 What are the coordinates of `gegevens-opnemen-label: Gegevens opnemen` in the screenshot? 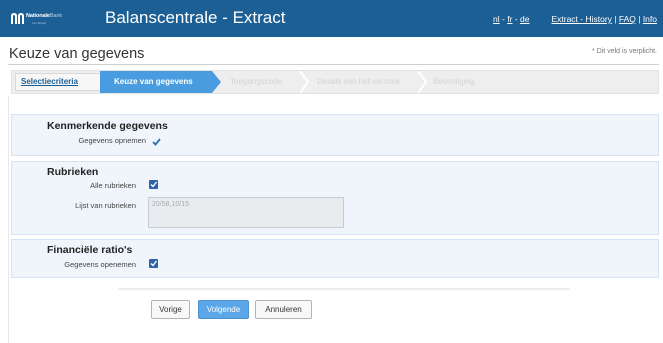 It's located at (112, 140).